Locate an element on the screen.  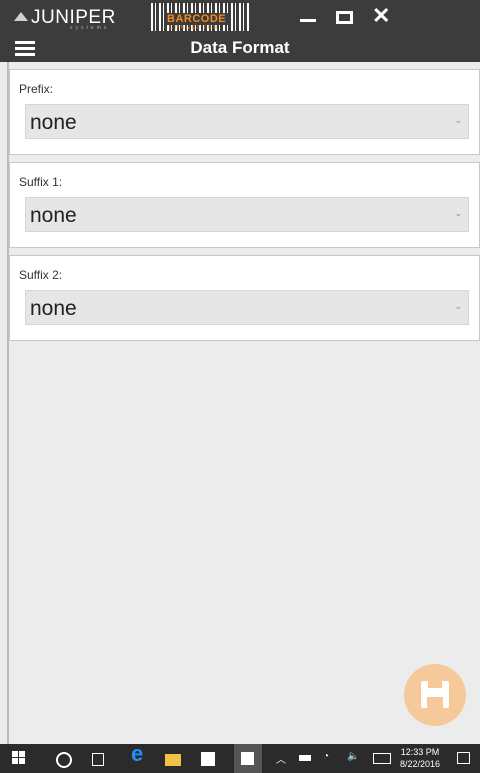
maximize-button is located at coordinates (344, 17).